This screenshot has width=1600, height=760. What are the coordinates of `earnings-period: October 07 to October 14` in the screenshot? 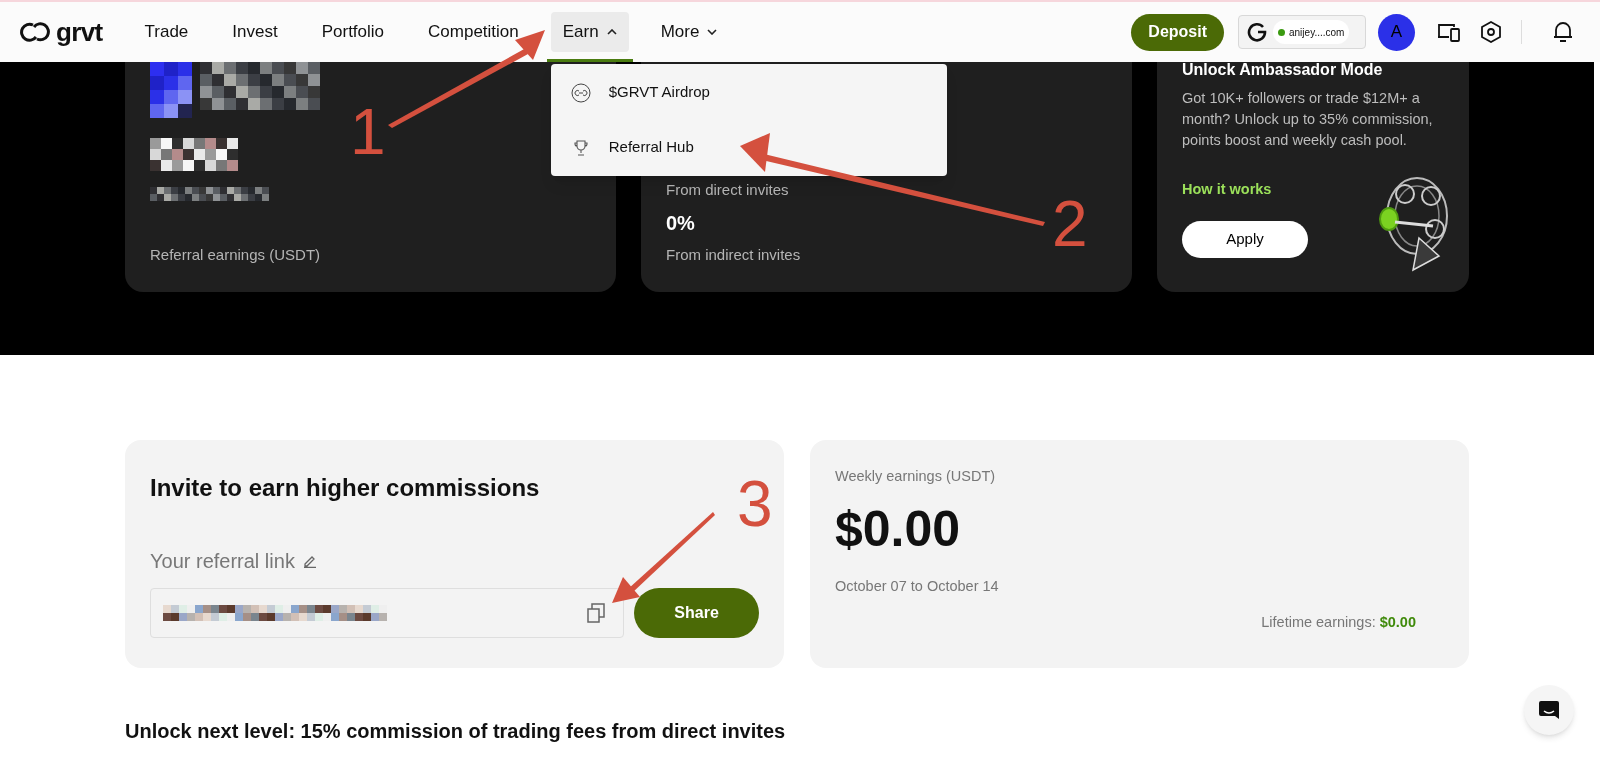 It's located at (917, 586).